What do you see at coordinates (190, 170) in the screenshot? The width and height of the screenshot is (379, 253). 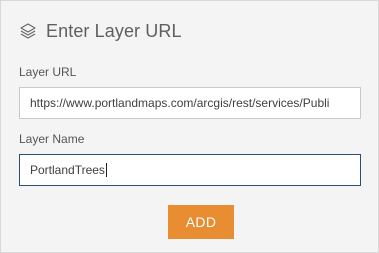 I see `layer-name-input: PortlandTrees` at bounding box center [190, 170].